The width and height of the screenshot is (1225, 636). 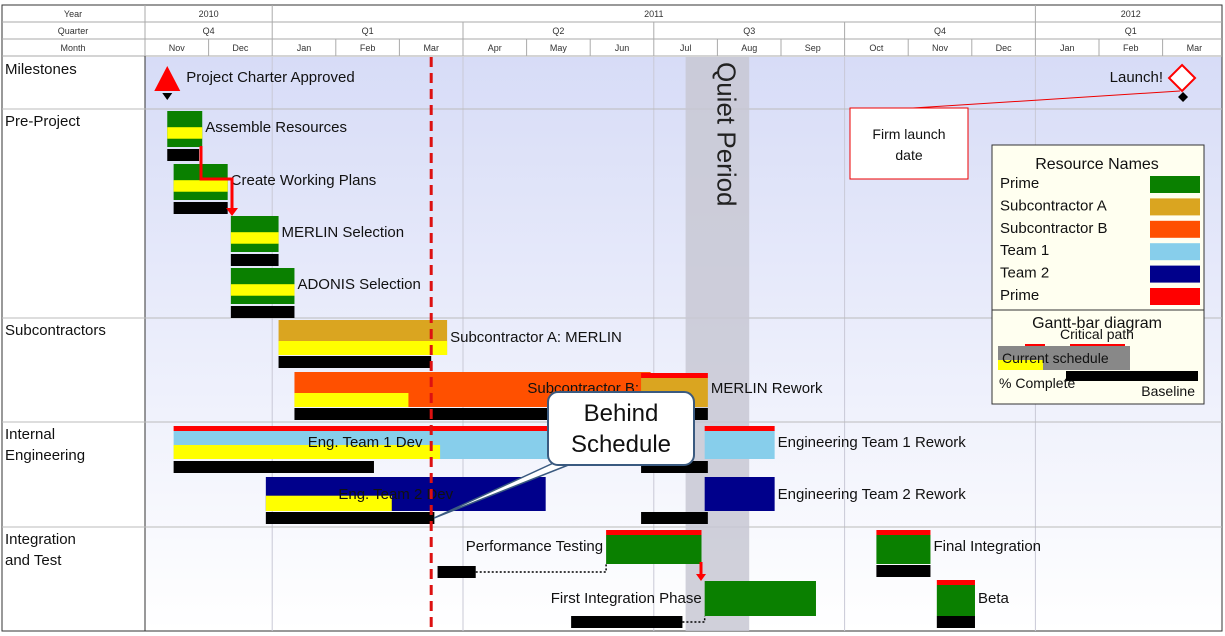 What do you see at coordinates (559, 48) in the screenshot?
I see `month-label: May` at bounding box center [559, 48].